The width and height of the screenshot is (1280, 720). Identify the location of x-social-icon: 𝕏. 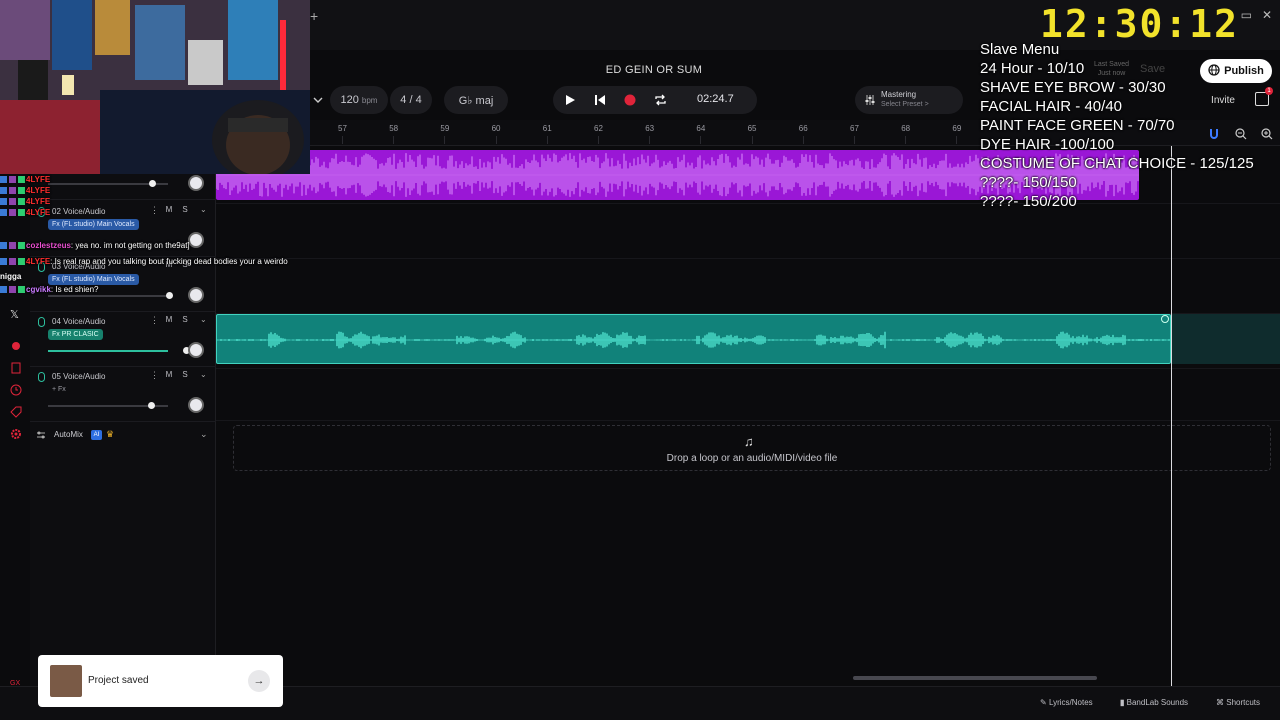
(16, 314).